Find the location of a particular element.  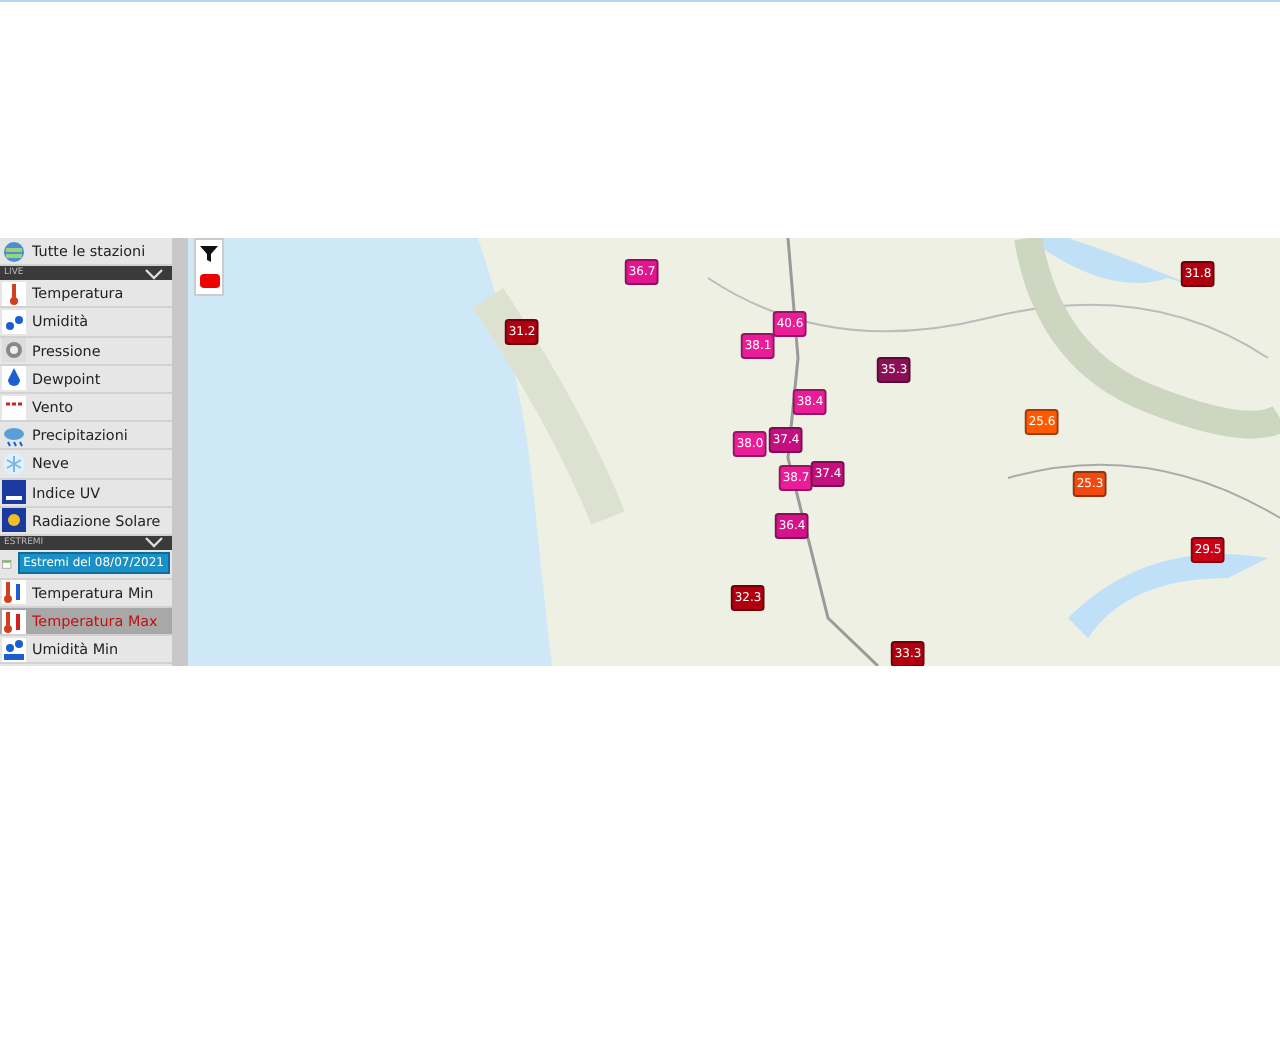

drops-min-icon is located at coordinates (14, 649).